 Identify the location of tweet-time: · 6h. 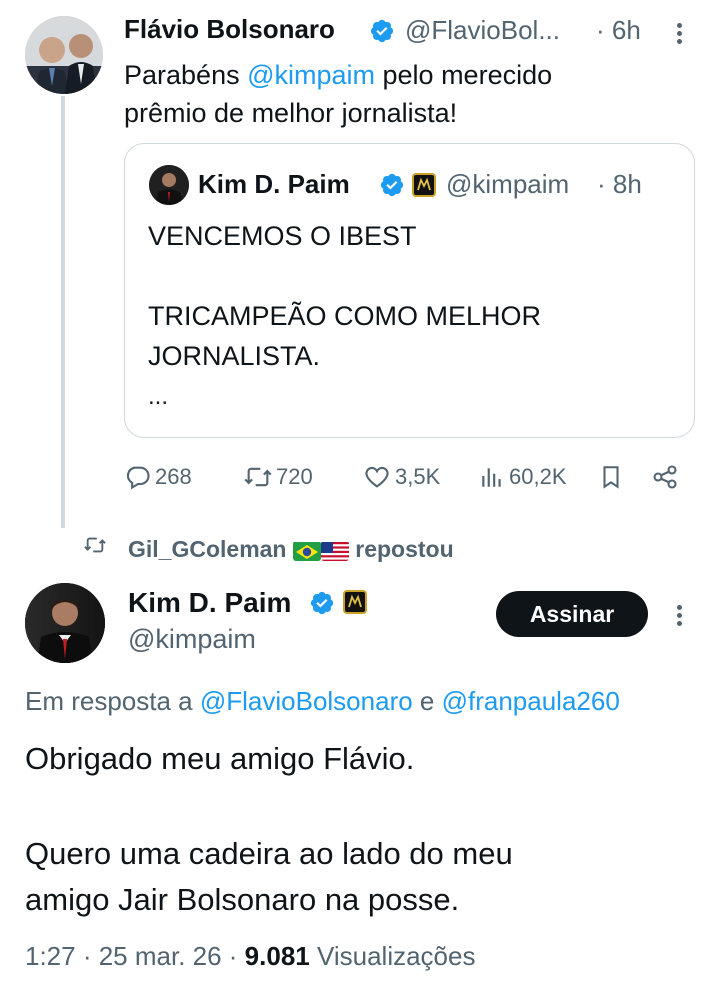
(618, 30).